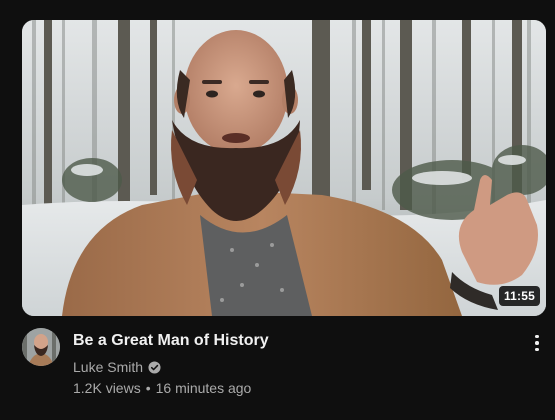 The width and height of the screenshot is (555, 420). I want to click on channel-avatar-image, so click(41, 347).